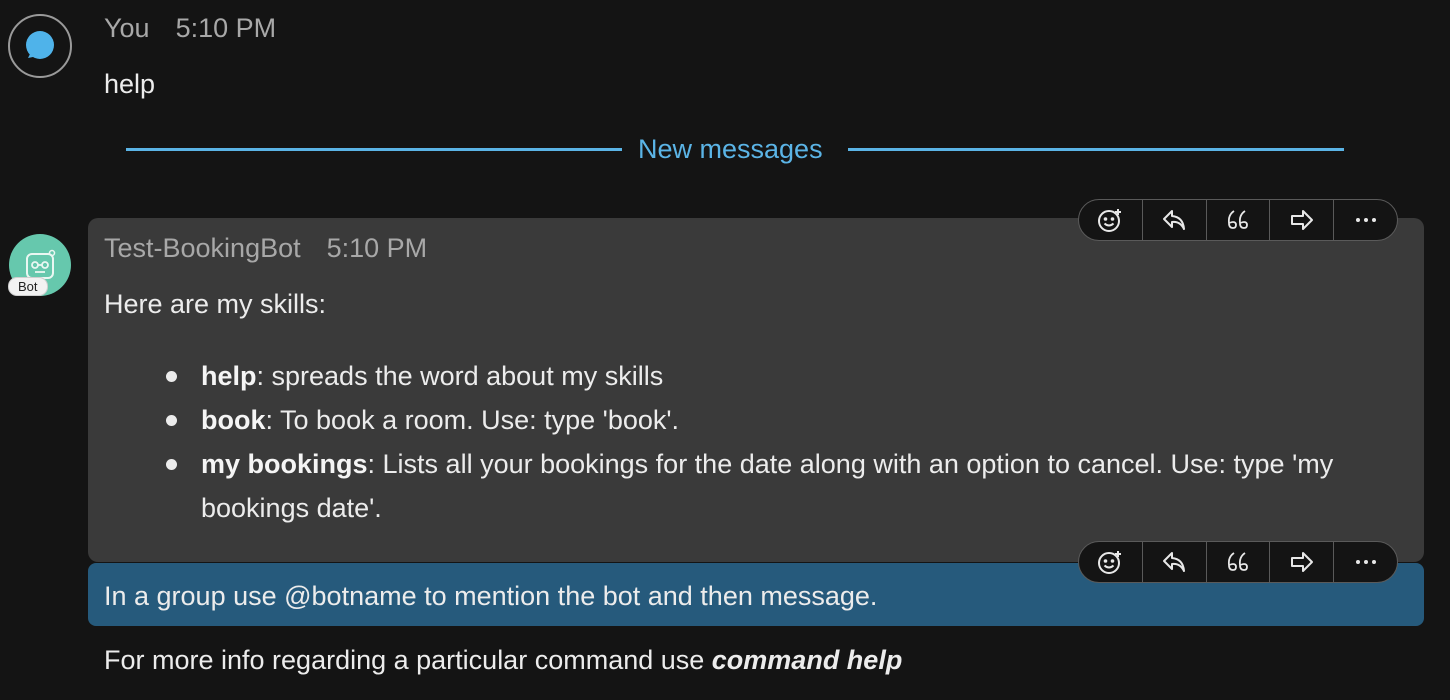 This screenshot has height=700, width=1450. I want to click on skill-desc: : To book a room. Use: type 'book'., so click(472, 420).